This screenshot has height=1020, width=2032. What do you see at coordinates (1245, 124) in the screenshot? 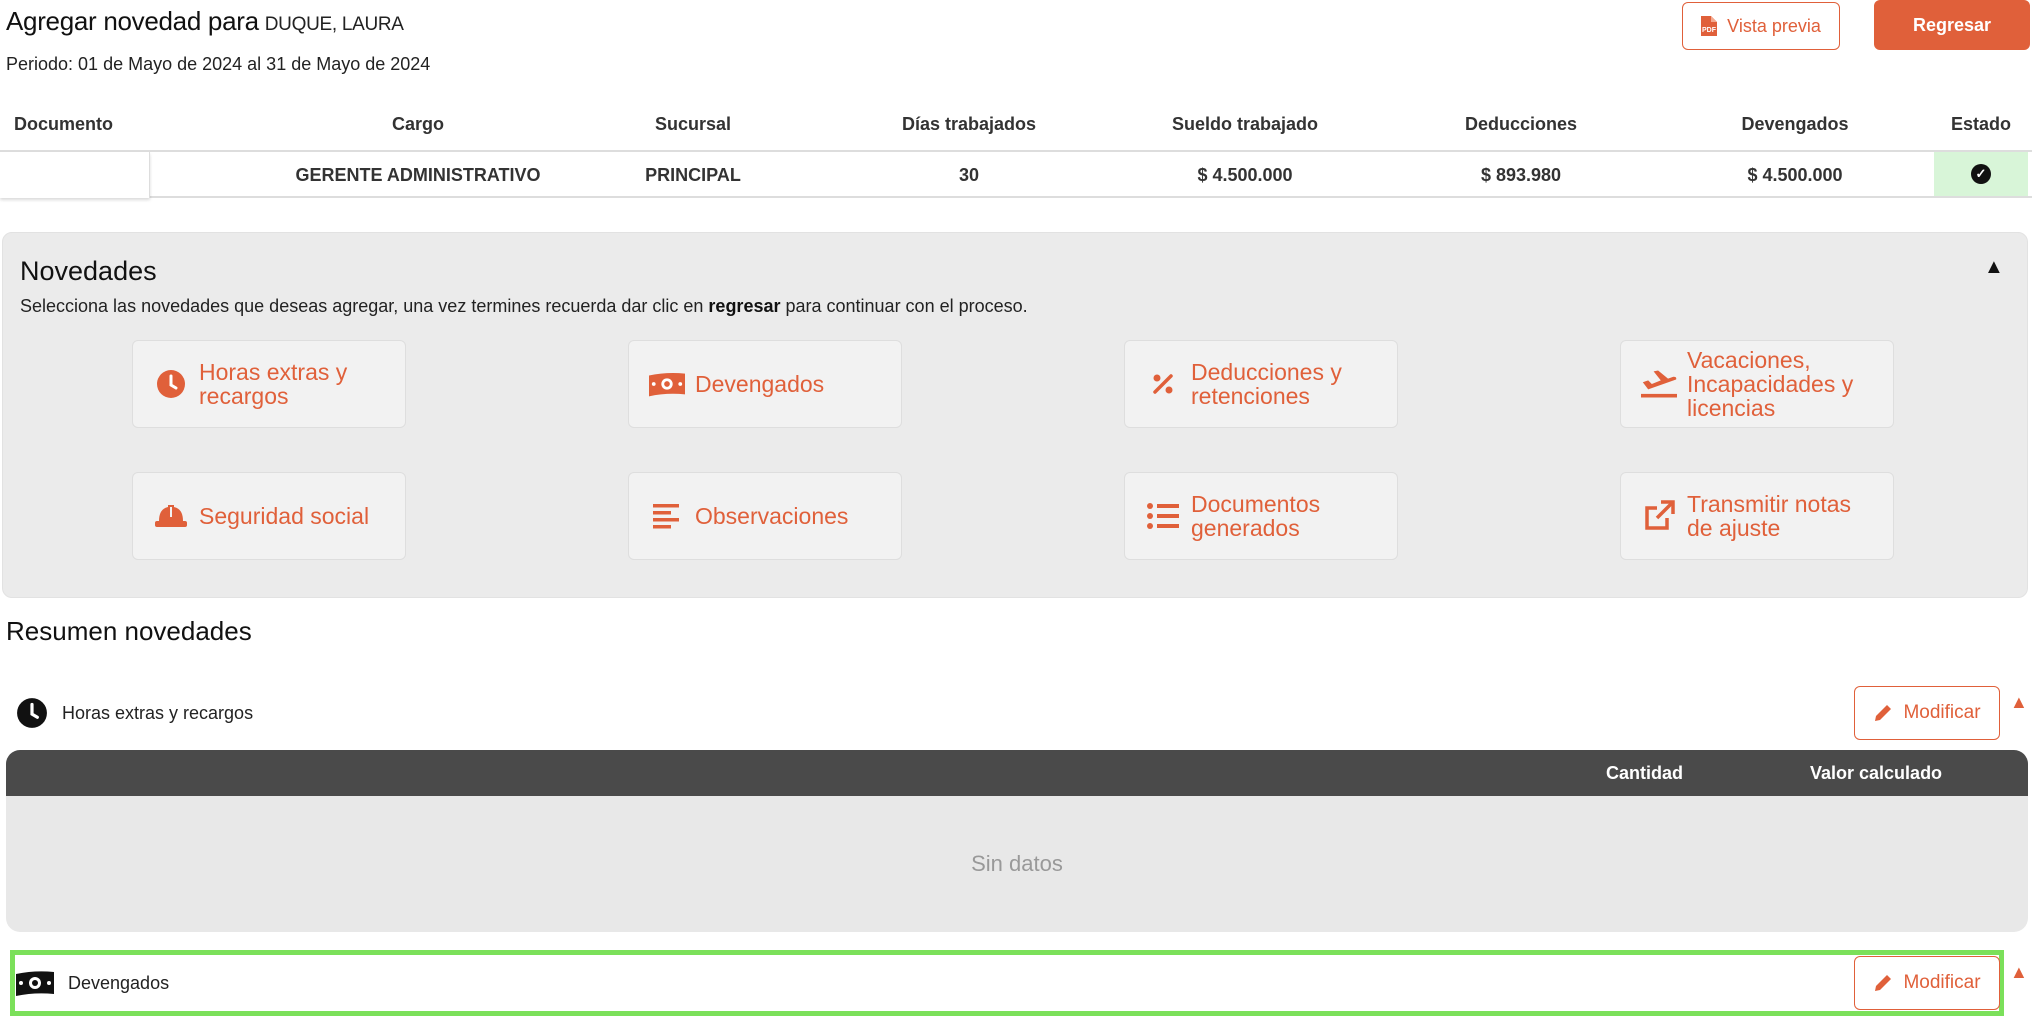
I see `col-sueldo: Sueldo trabajado` at bounding box center [1245, 124].